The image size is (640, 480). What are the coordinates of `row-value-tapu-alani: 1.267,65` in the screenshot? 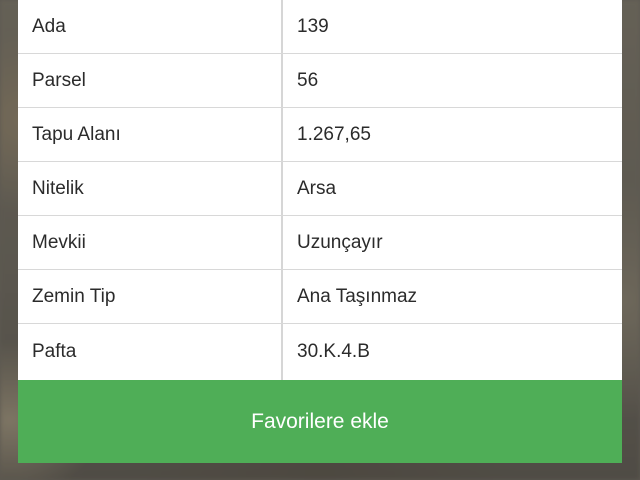 It's located at (334, 134).